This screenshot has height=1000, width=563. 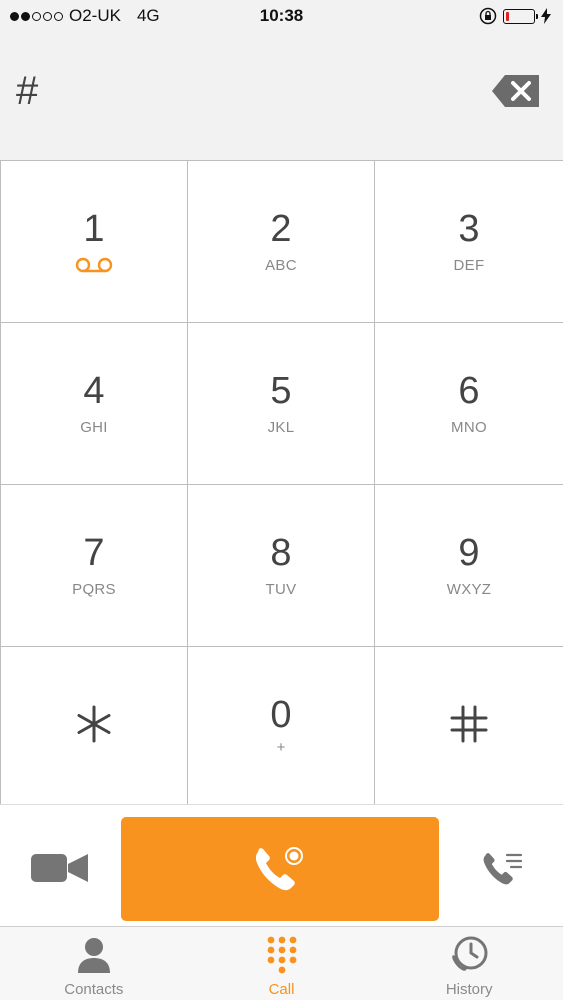 I want to click on key-7: 7 PQRS, so click(x=94, y=566).